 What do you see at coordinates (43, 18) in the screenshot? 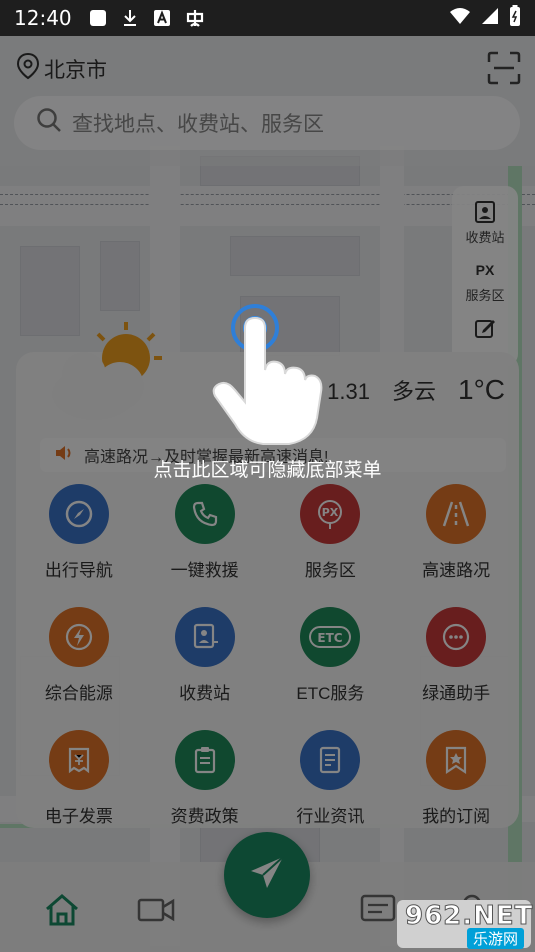
I see `status-time: 12:40` at bounding box center [43, 18].